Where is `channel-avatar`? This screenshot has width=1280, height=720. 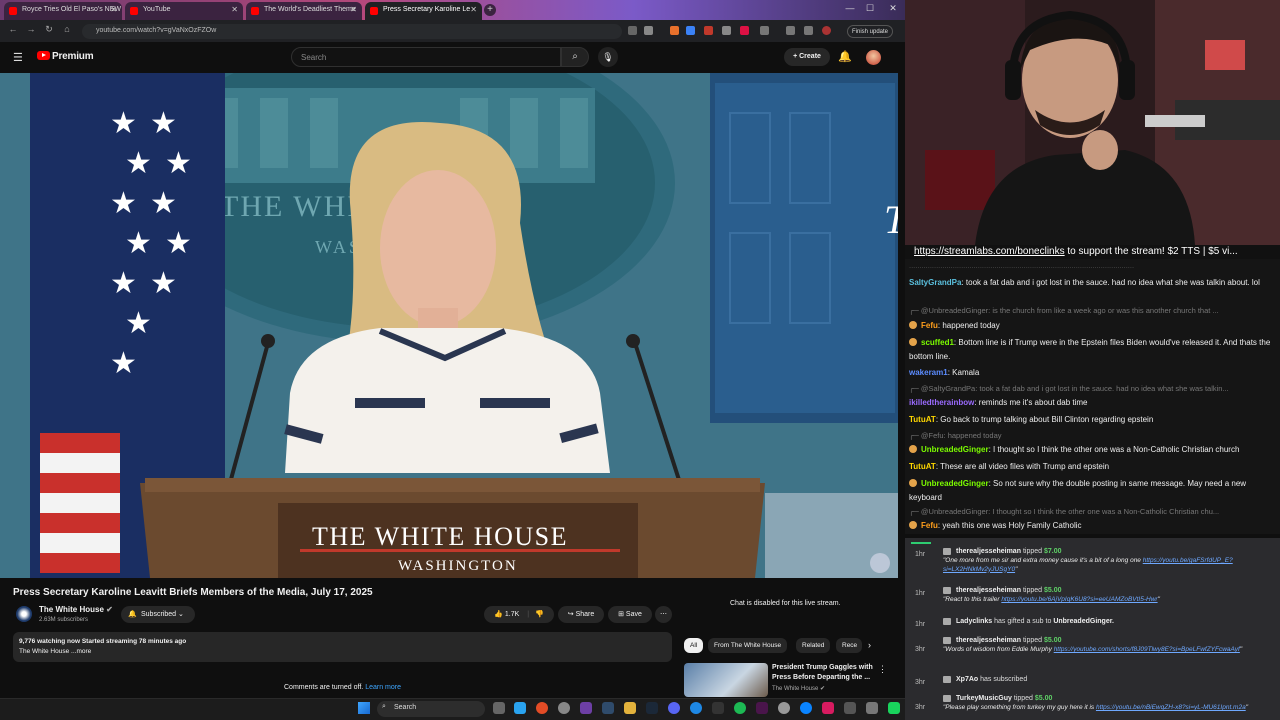
channel-avatar is located at coordinates (24, 614).